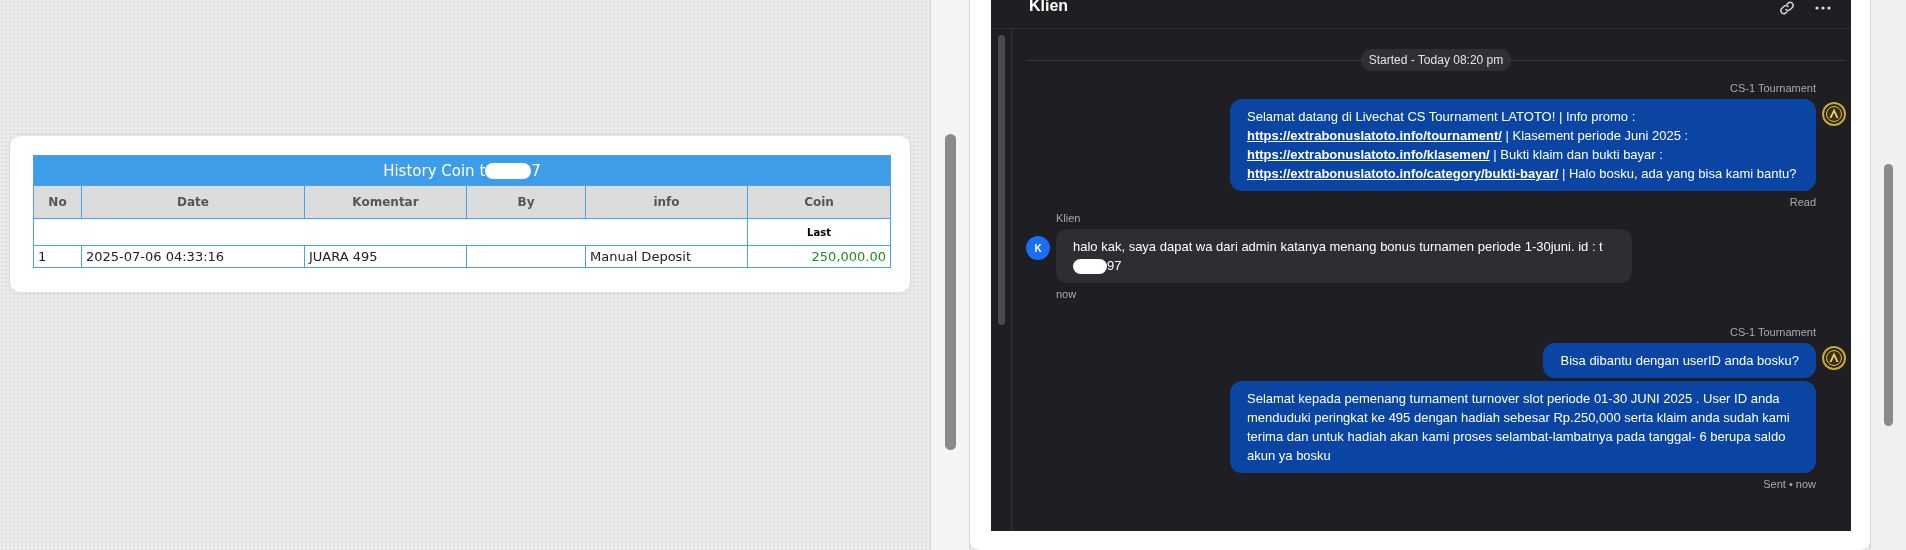 The height and width of the screenshot is (550, 1906). Describe the element at coordinates (1038, 248) in the screenshot. I see `user-avatar: K` at that location.